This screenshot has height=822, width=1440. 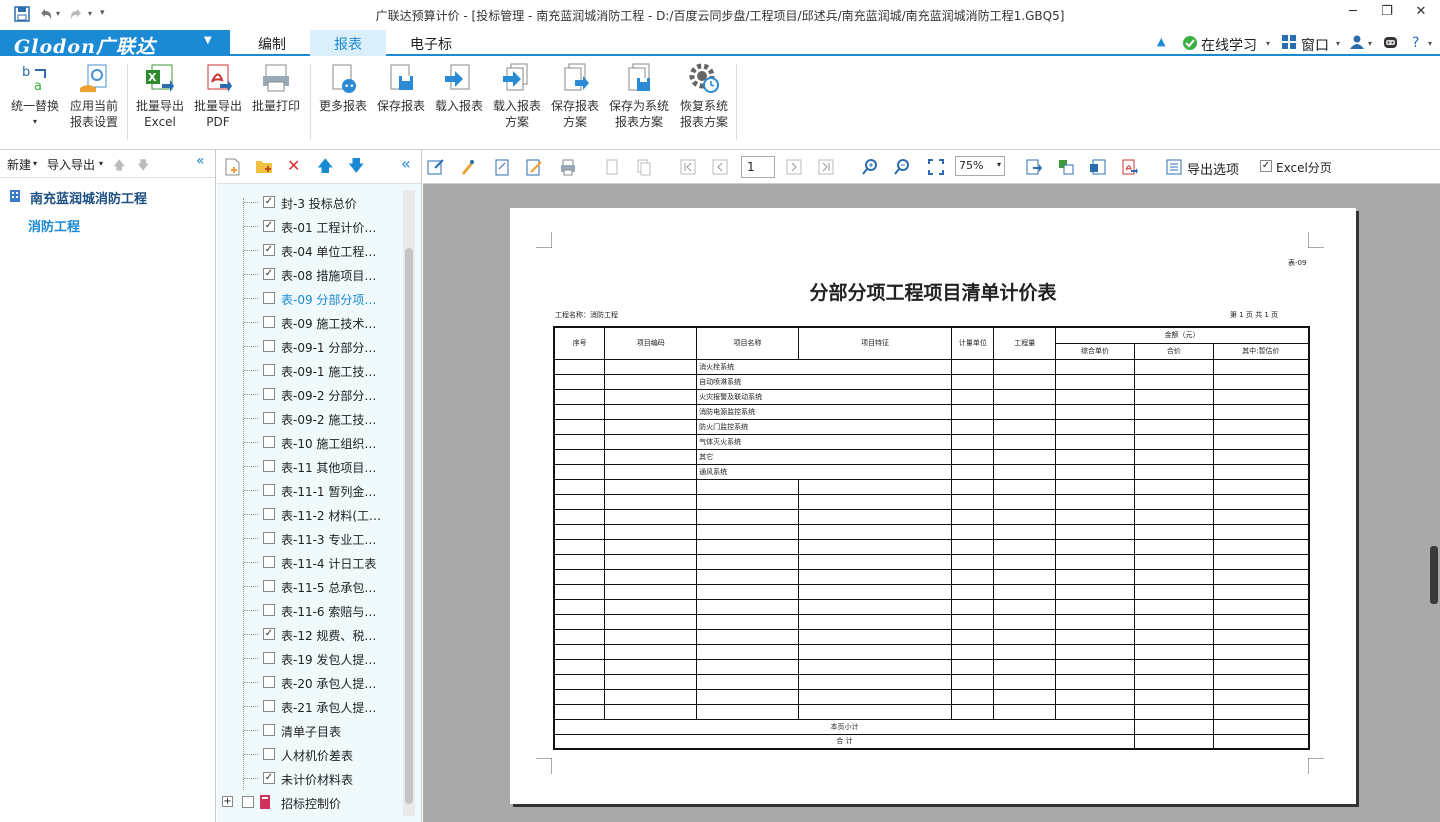 What do you see at coordinates (343, 88) in the screenshot?
I see `more-reports-button: ••• 更多报表` at bounding box center [343, 88].